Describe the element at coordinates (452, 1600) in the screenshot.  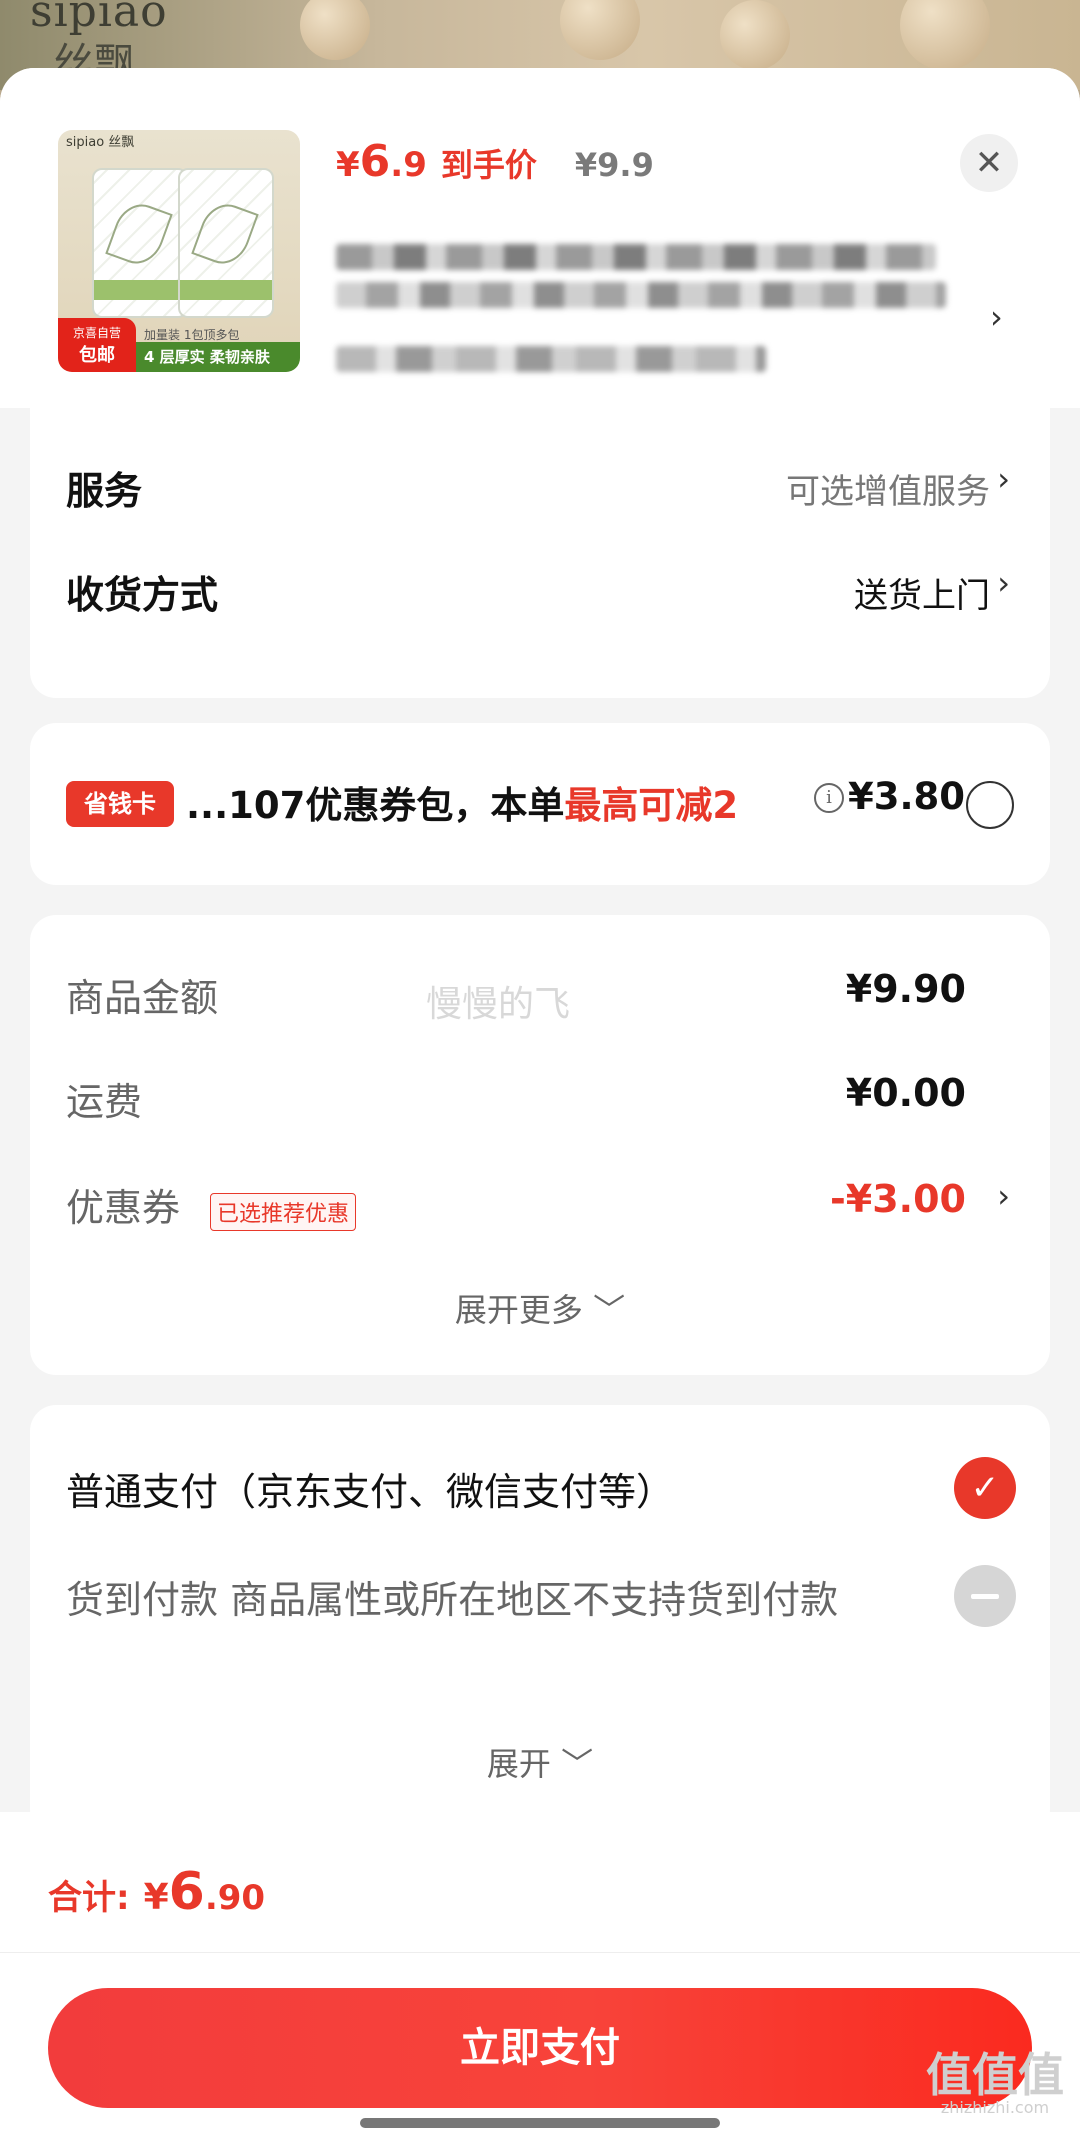
I see `payment-cod-option: 货到付款 商品属性或所在地区不支持货到付款` at that location.